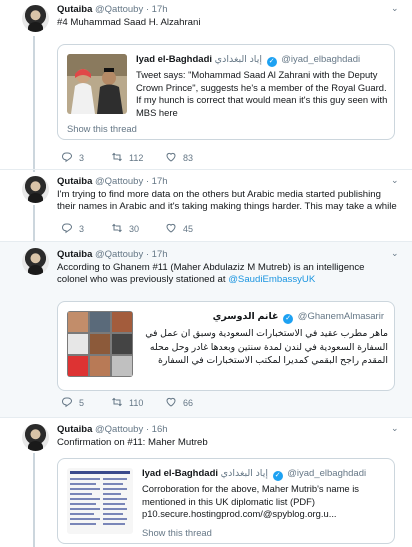  I want to click on reply-button: 5, so click(72, 403).